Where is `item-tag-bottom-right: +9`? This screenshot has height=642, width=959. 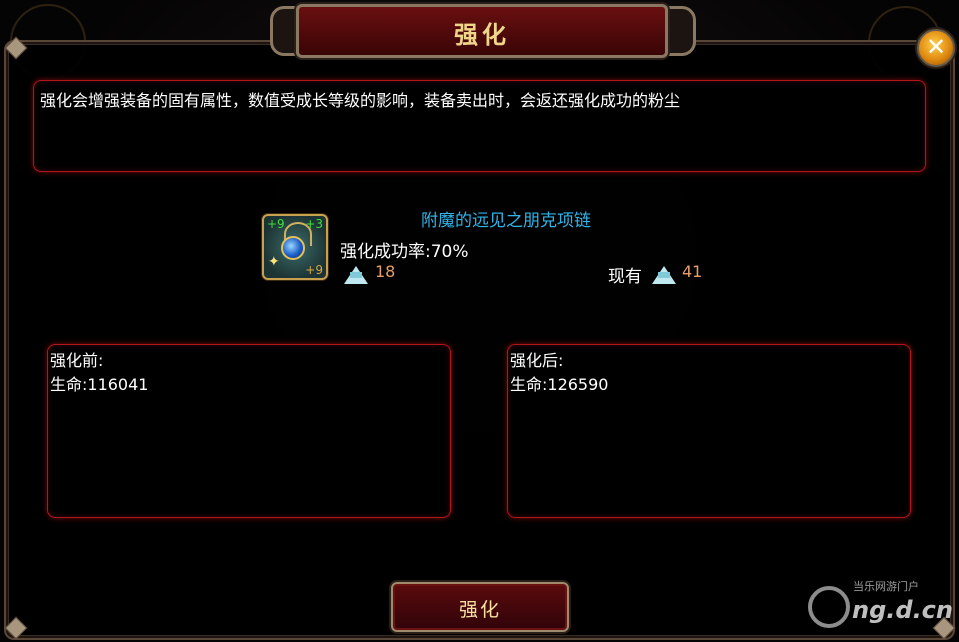
item-tag-bottom-right: +9 is located at coordinates (314, 270).